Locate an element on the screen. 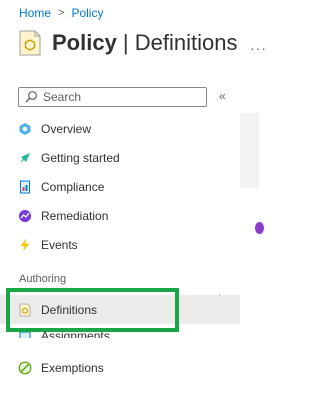 Image resolution: width=320 pixels, height=399 pixels. collapse-menu-icon: « is located at coordinates (222, 96).